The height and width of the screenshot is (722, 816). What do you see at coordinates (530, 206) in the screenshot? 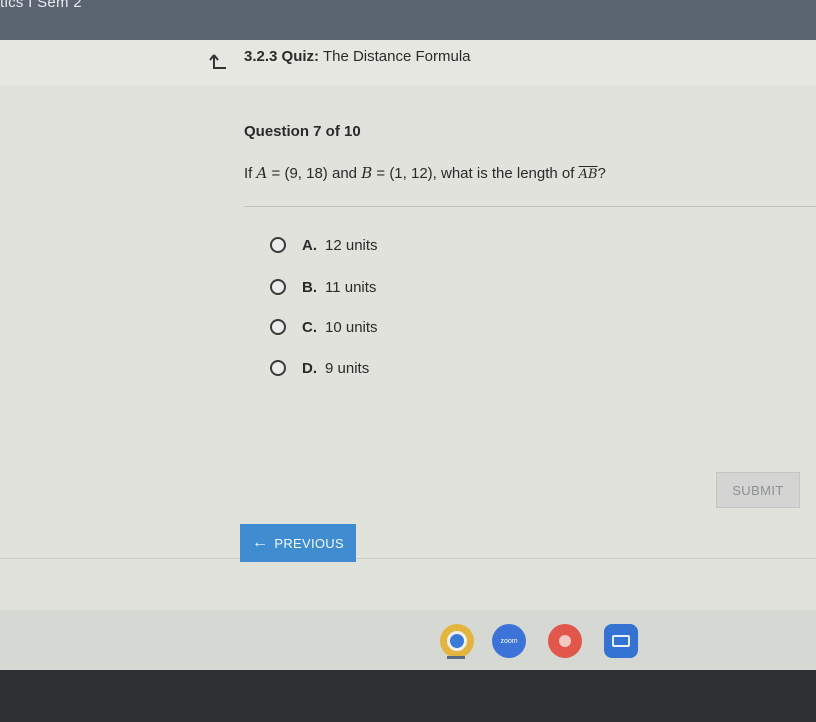
I see `question-divider` at bounding box center [530, 206].